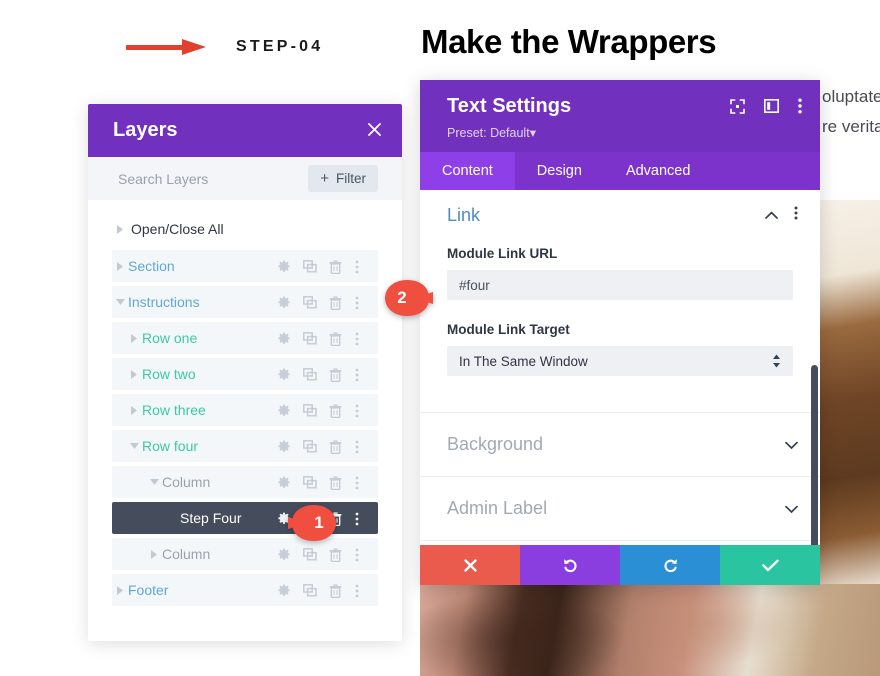  Describe the element at coordinates (319, 522) in the screenshot. I see `callout-marker-1-label: 1` at that location.